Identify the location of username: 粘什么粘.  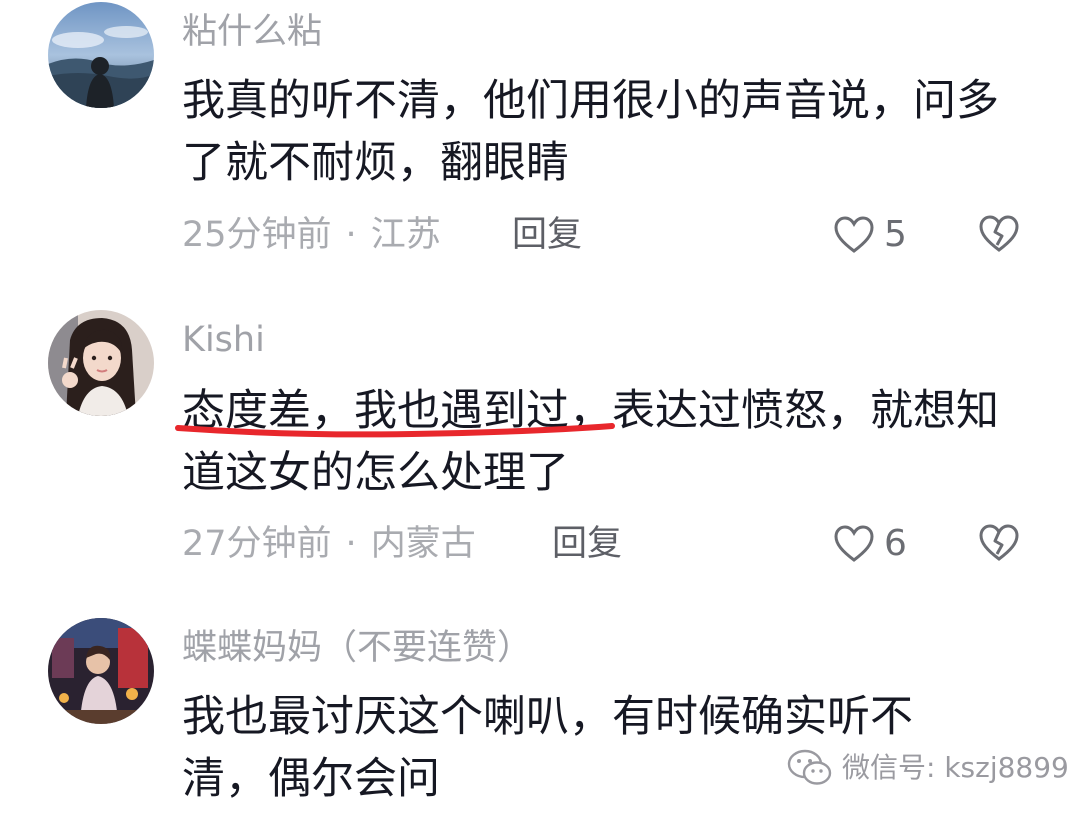
(252, 32).